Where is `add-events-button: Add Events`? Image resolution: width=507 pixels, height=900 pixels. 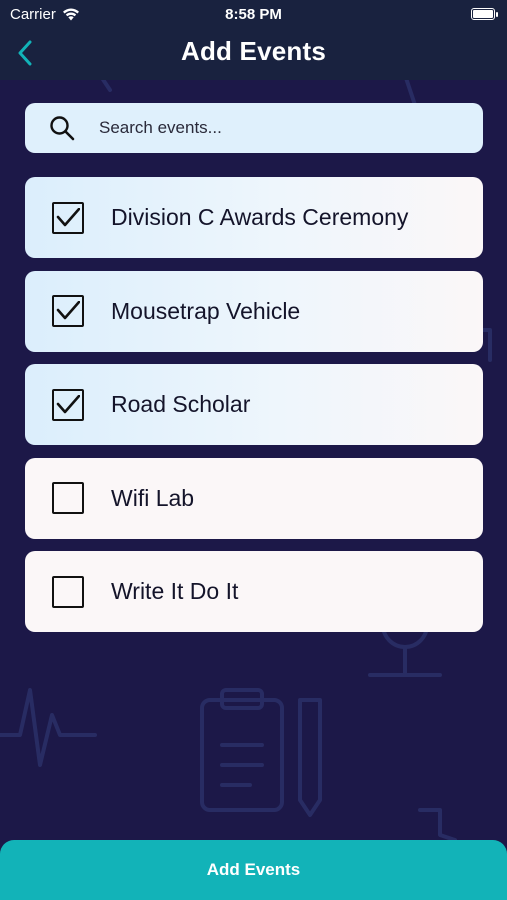
add-events-button: Add Events is located at coordinates (253, 870).